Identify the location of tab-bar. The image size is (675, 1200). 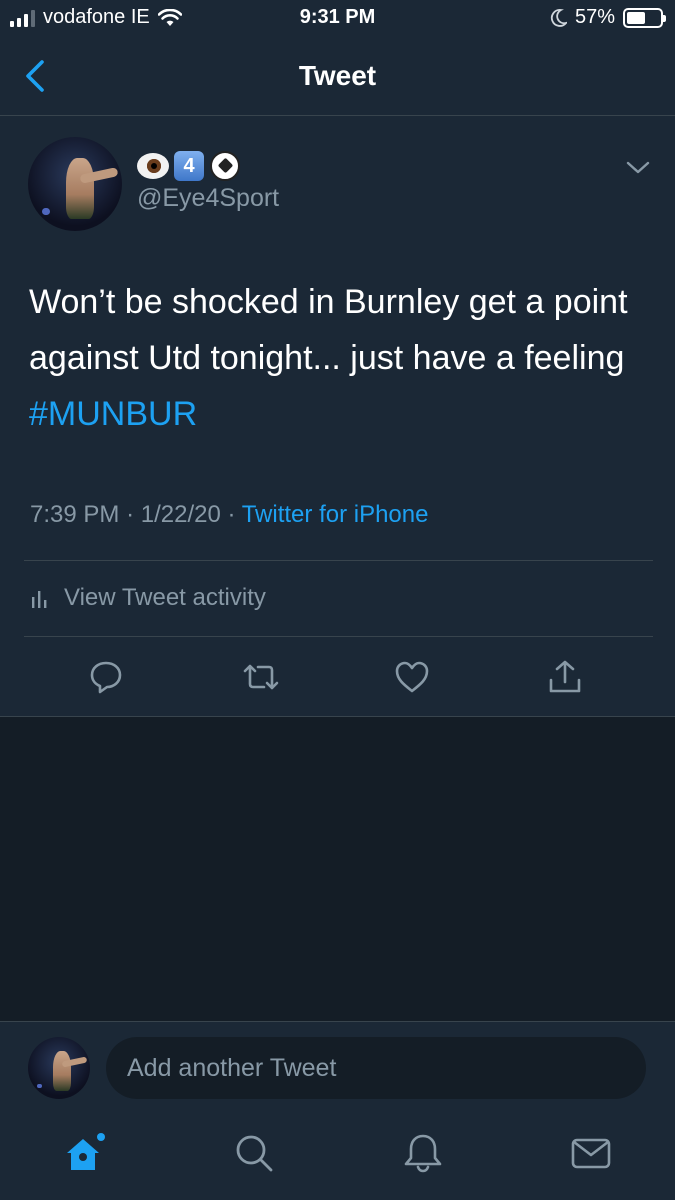
(337, 1157).